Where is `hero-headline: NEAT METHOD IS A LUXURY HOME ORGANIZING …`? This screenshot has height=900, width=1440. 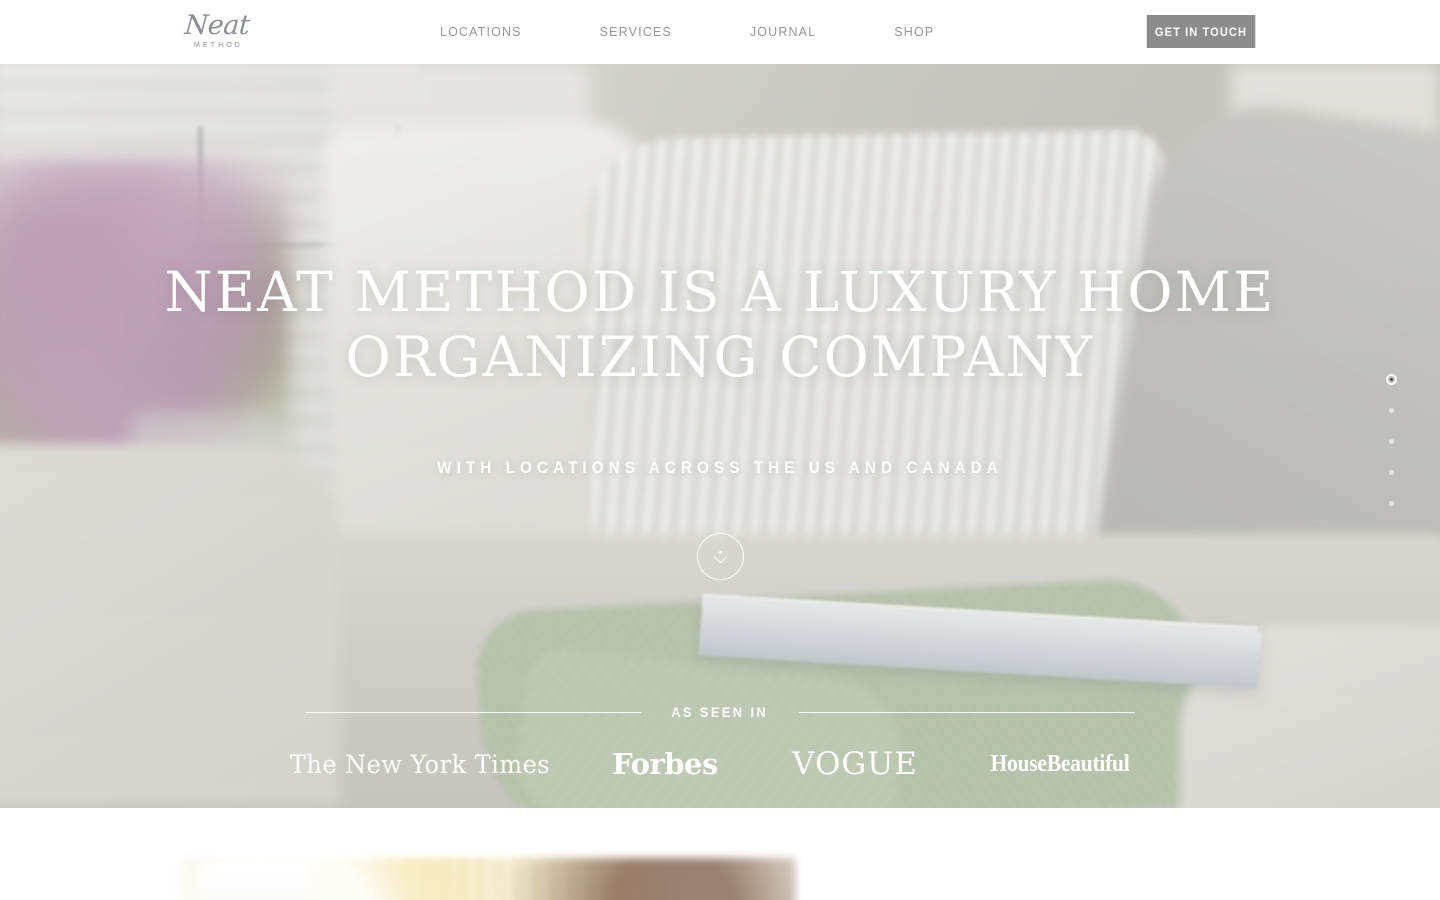
hero-headline: NEAT METHOD IS A LUXURY HOME ORGANIZING … is located at coordinates (720, 325).